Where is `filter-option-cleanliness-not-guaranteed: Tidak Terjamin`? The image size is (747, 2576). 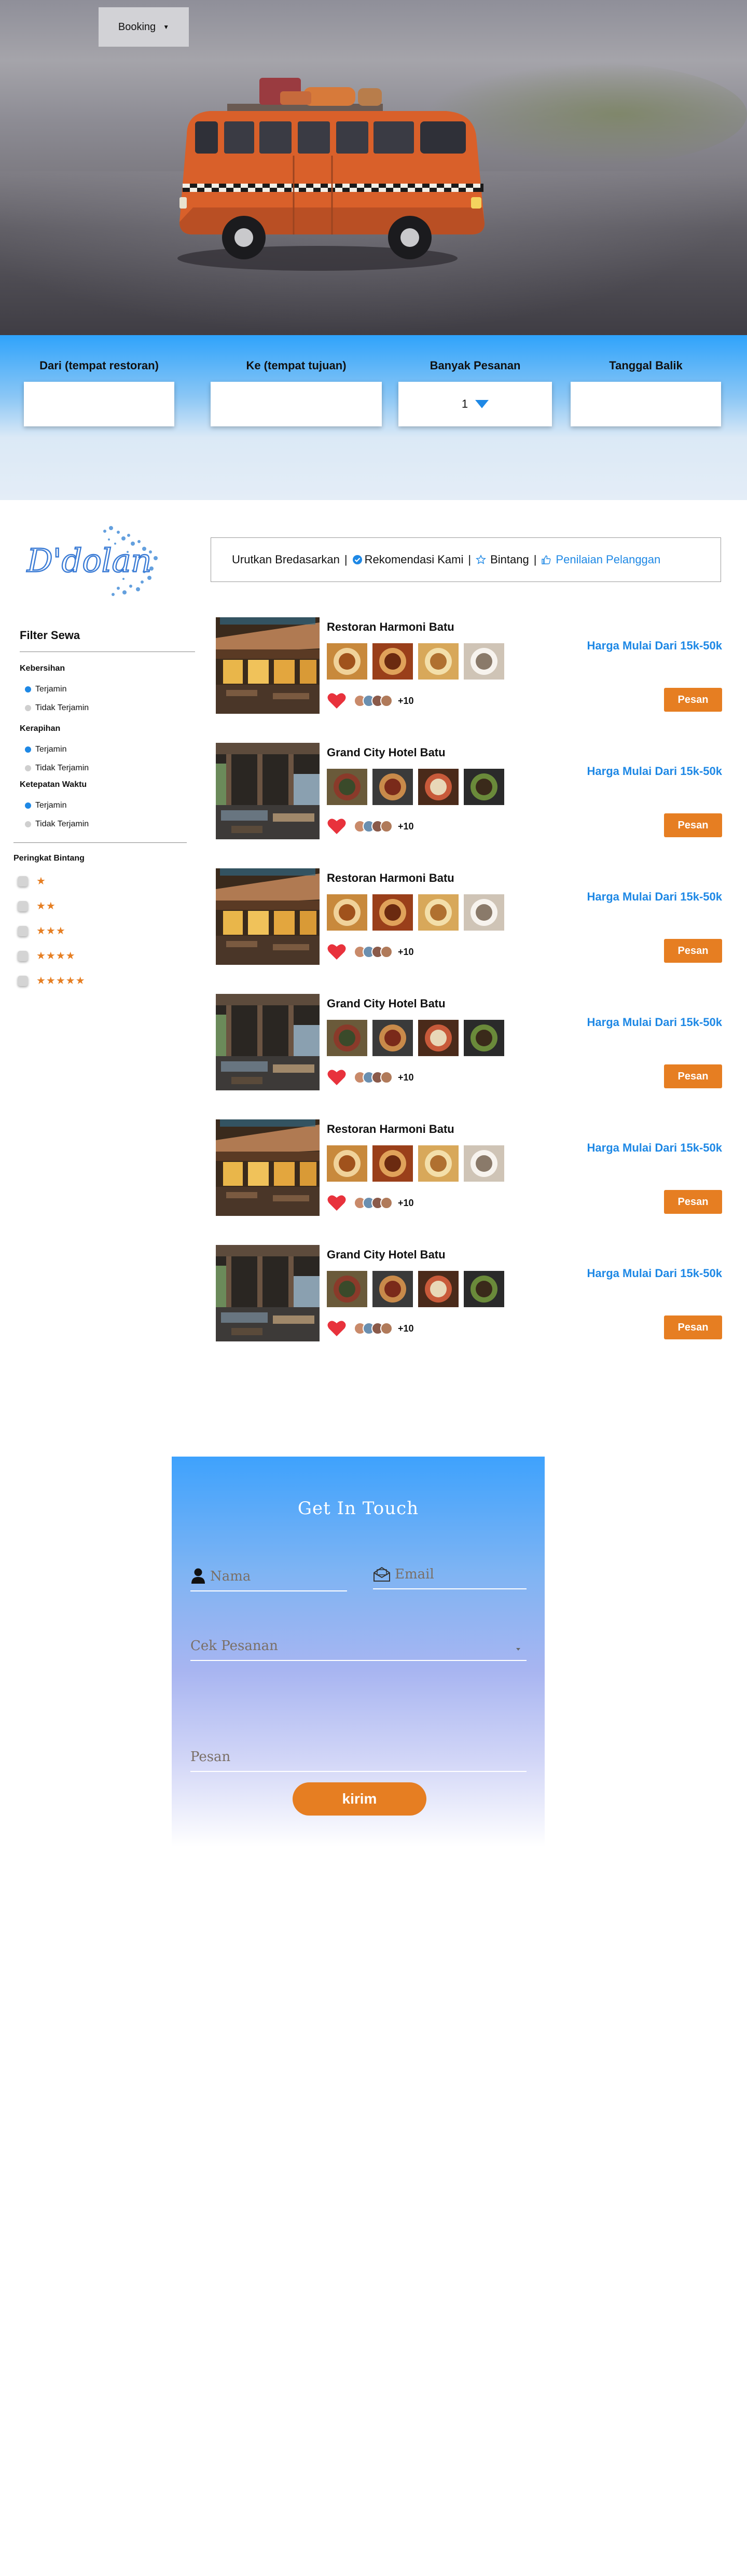
filter-option-cleanliness-not-guaranteed: Tidak Terjamin is located at coordinates (57, 708).